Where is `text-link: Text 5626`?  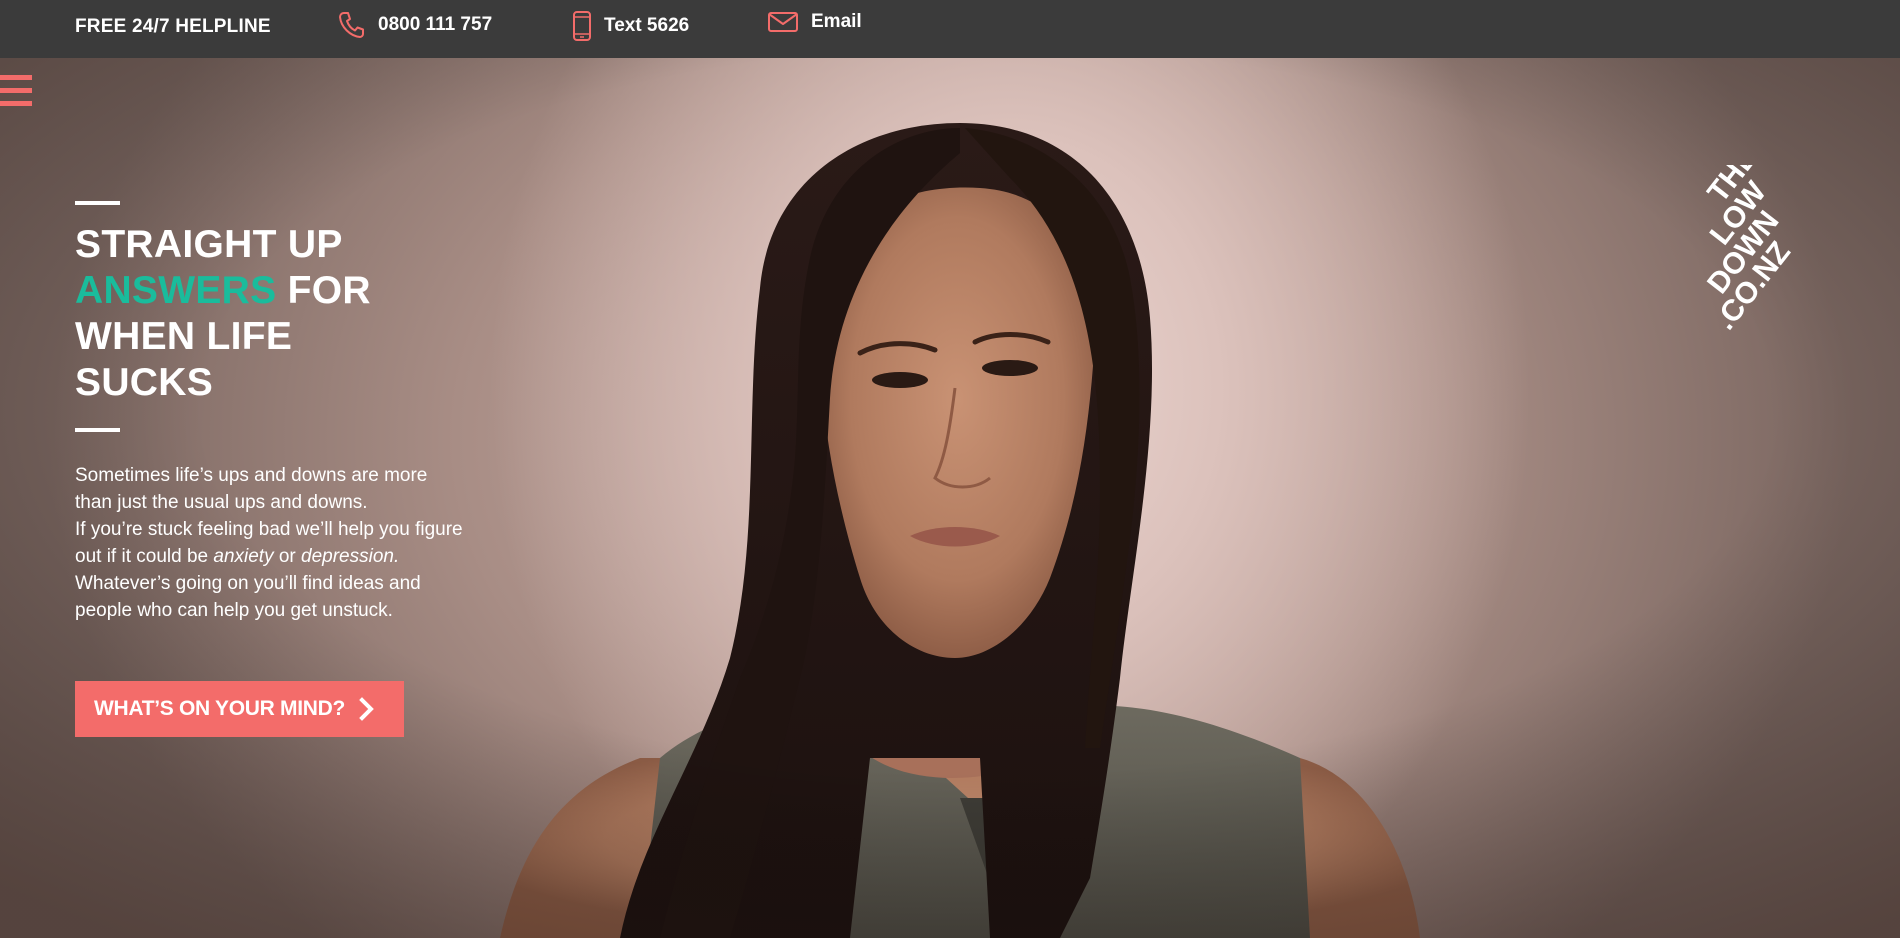
text-link: Text 5626 is located at coordinates (630, 26).